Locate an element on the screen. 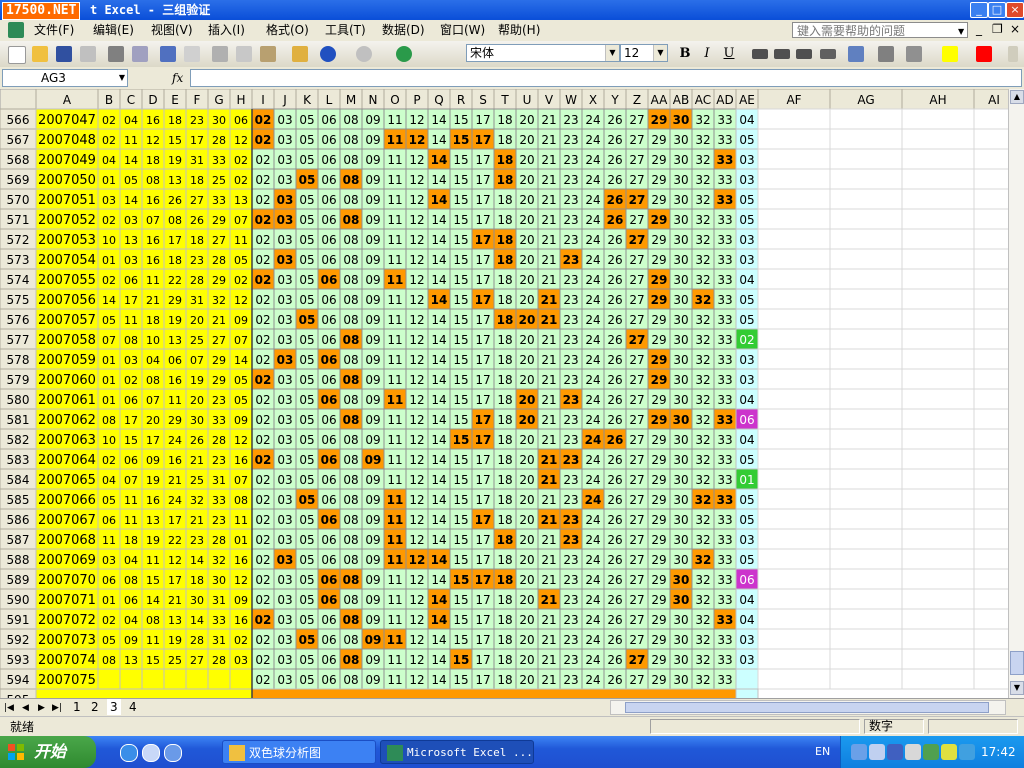 Image resolution: width=1024 pixels, height=768 pixels. tray-antivirus-icon is located at coordinates (931, 752).